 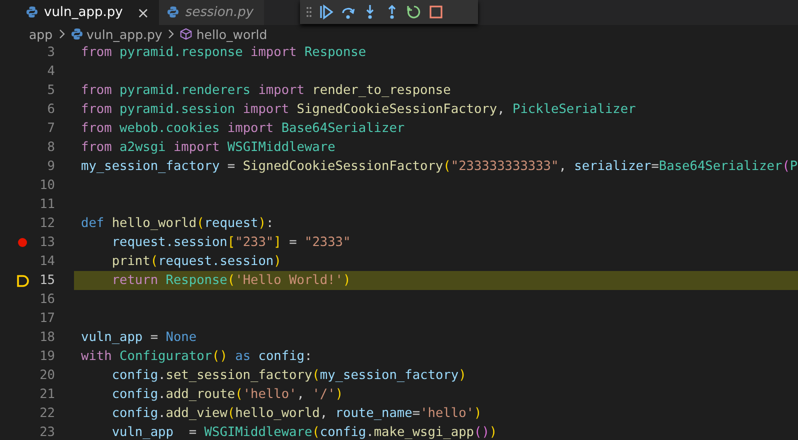 What do you see at coordinates (196, 262) in the screenshot?
I see `code-line: print(request.session)` at bounding box center [196, 262].